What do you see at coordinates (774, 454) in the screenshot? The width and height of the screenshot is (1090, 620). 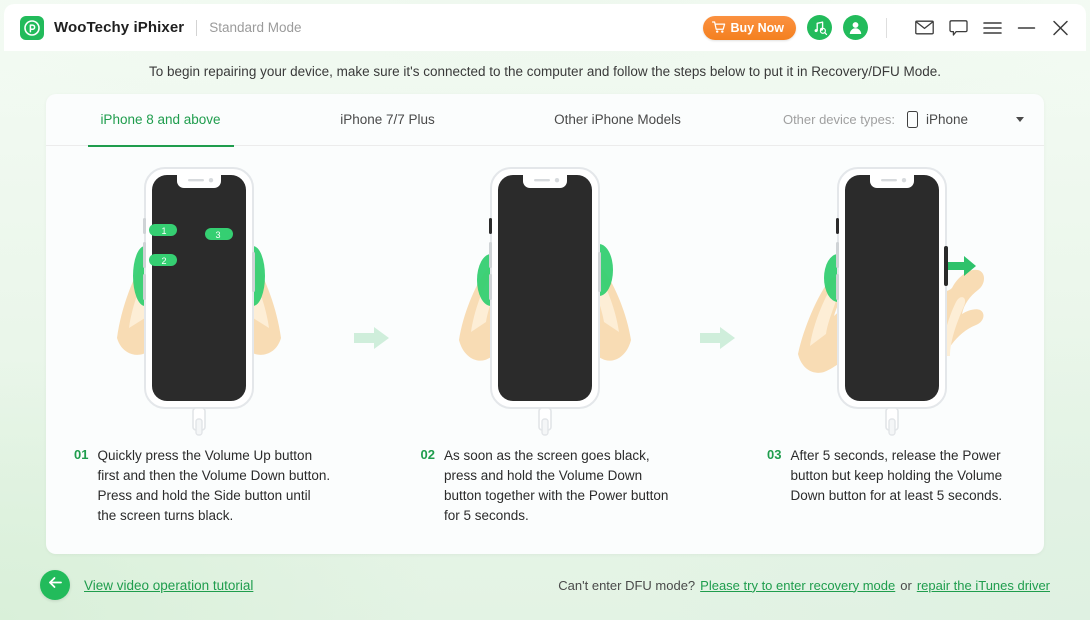 I see `step-number: 03` at bounding box center [774, 454].